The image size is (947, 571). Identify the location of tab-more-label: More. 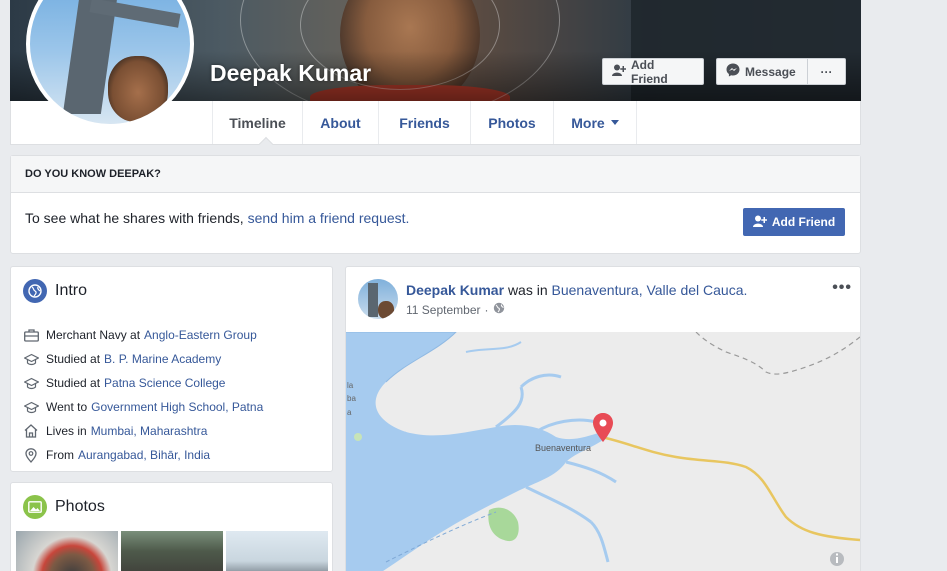
(588, 122).